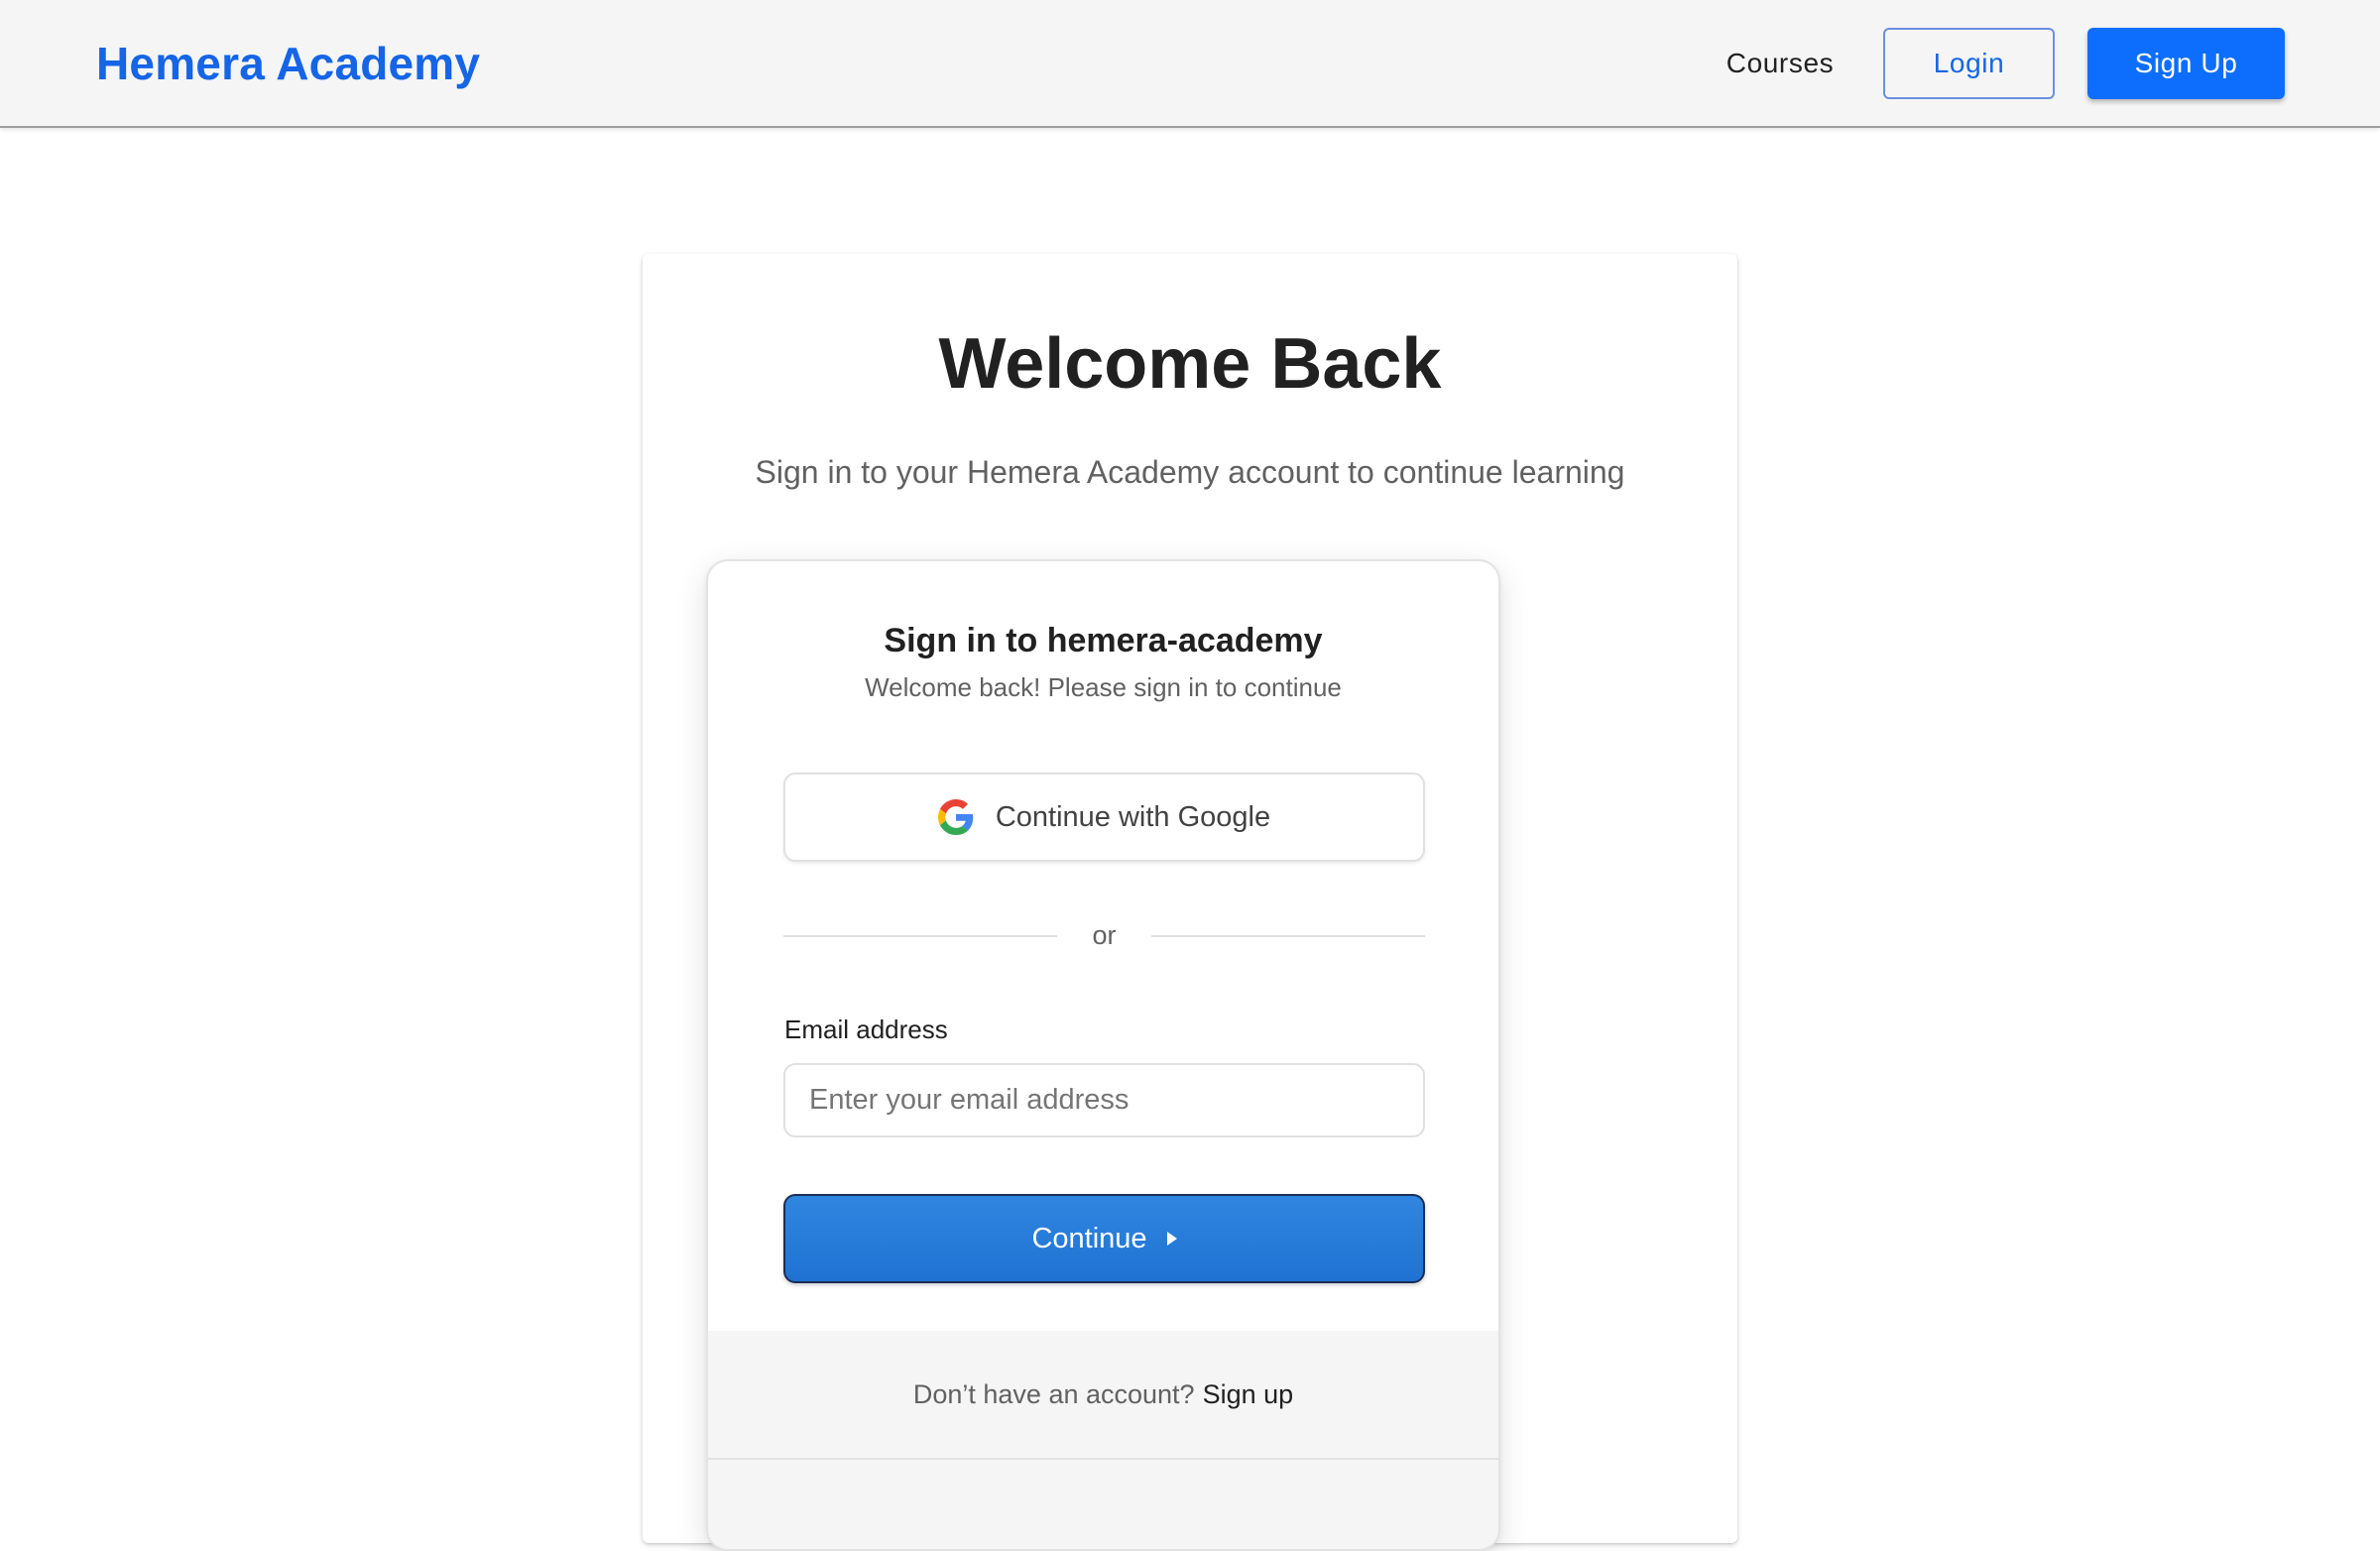 This screenshot has width=2380, height=1551. I want to click on google-button-label: Continue with Google, so click(1133, 816).